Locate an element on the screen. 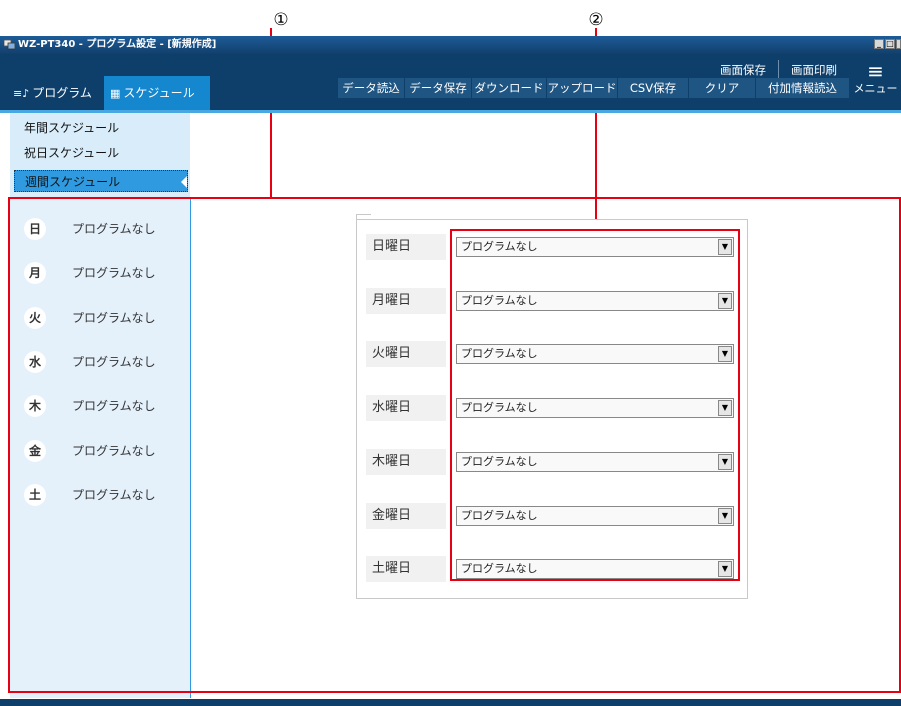 Image resolution: width=901 pixels, height=706 pixels. tab-schedule-label: スケジュール is located at coordinates (159, 93).